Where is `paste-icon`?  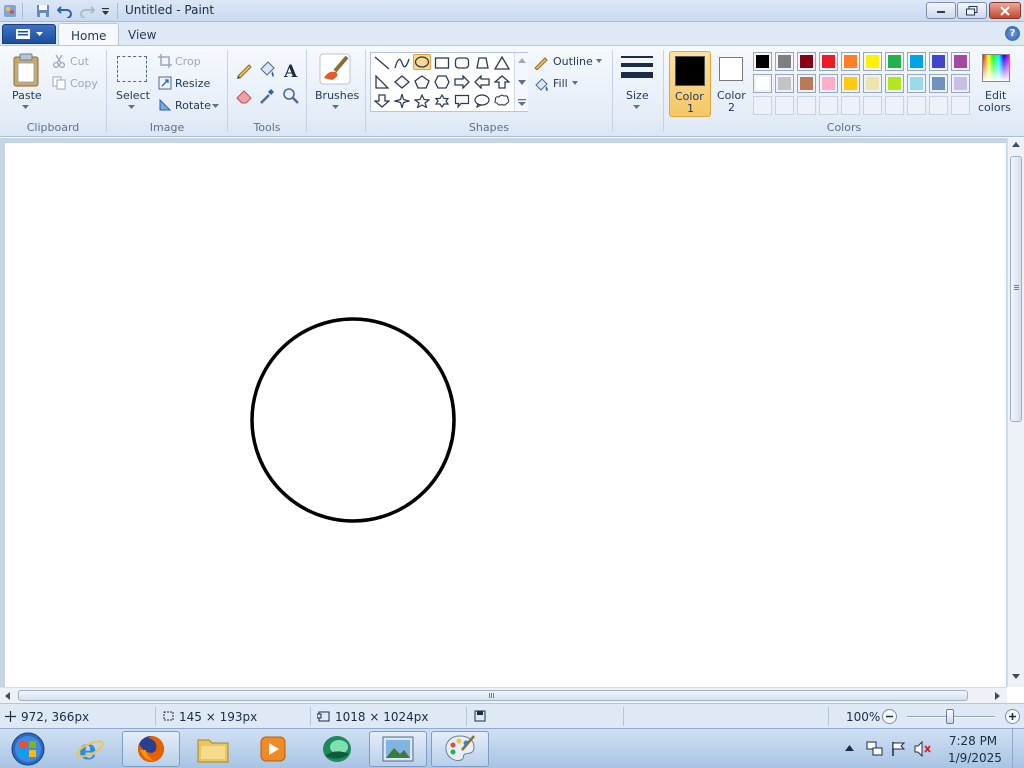
paste-icon is located at coordinates (26, 70).